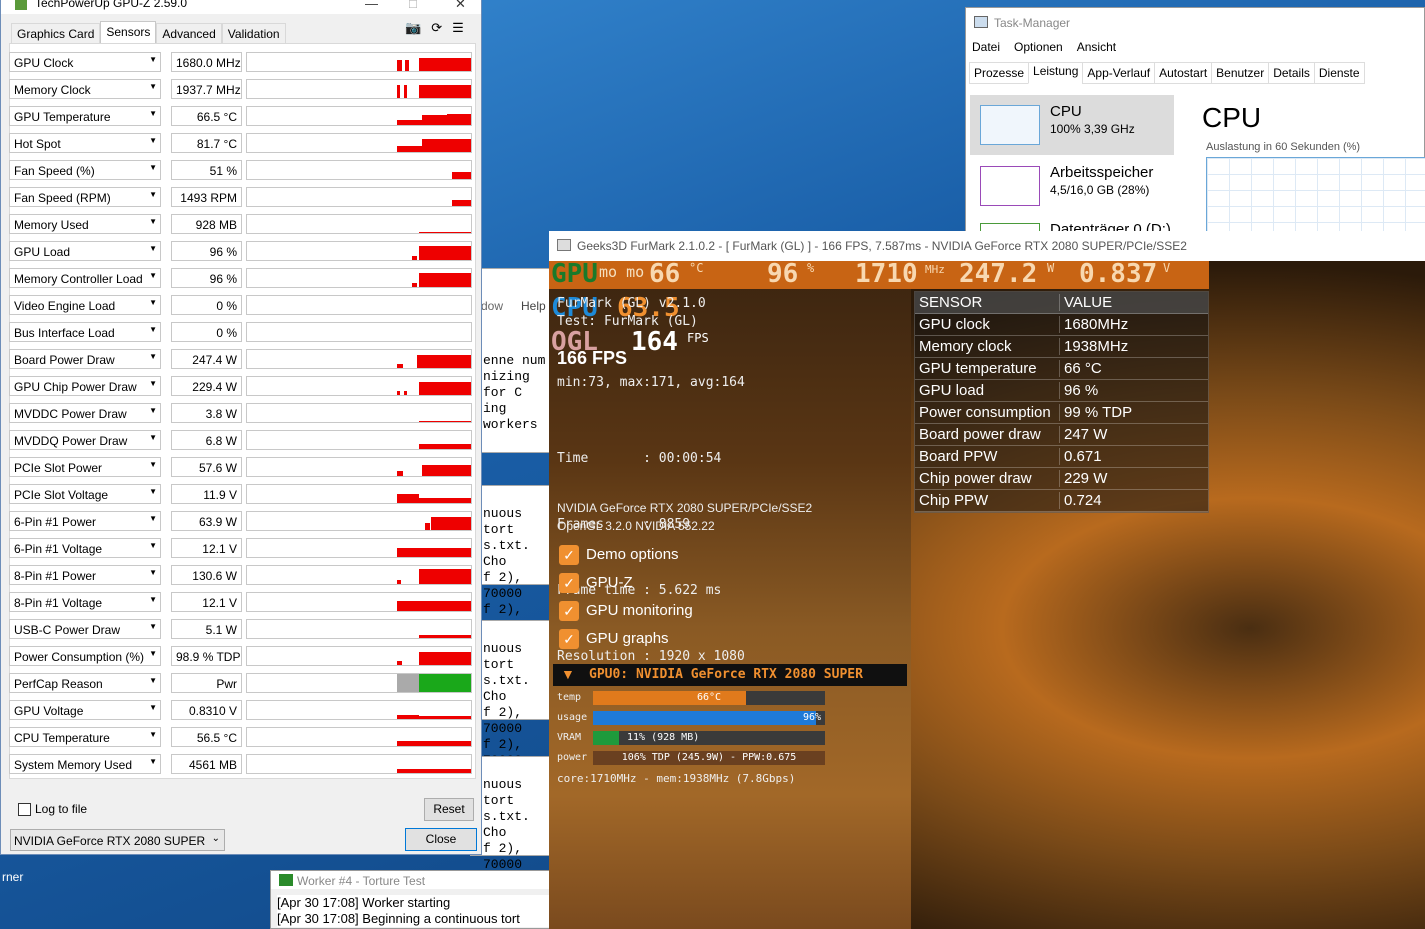 The height and width of the screenshot is (929, 1425). What do you see at coordinates (85, 602) in the screenshot?
I see `sensor-name-dropdown: 8-Pin #1 Voltage ▼` at bounding box center [85, 602].